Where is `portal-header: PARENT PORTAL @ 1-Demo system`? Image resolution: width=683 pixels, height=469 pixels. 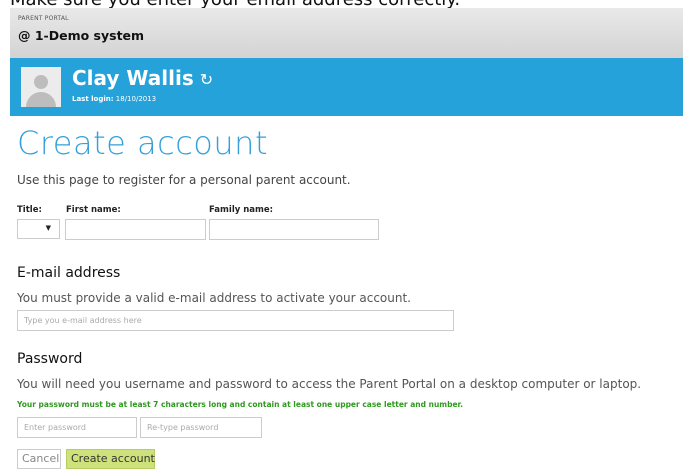 portal-header: PARENT PORTAL @ 1-Demo system is located at coordinates (346, 33).